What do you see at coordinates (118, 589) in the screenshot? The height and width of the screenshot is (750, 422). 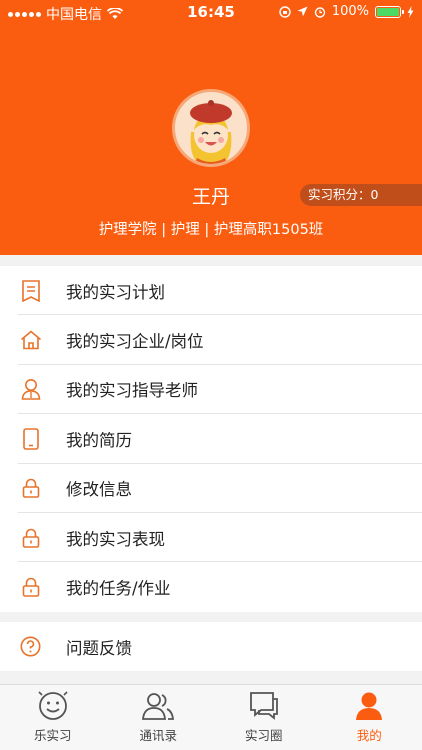 I see `menu-item-label: 我的任务/作业` at bounding box center [118, 589].